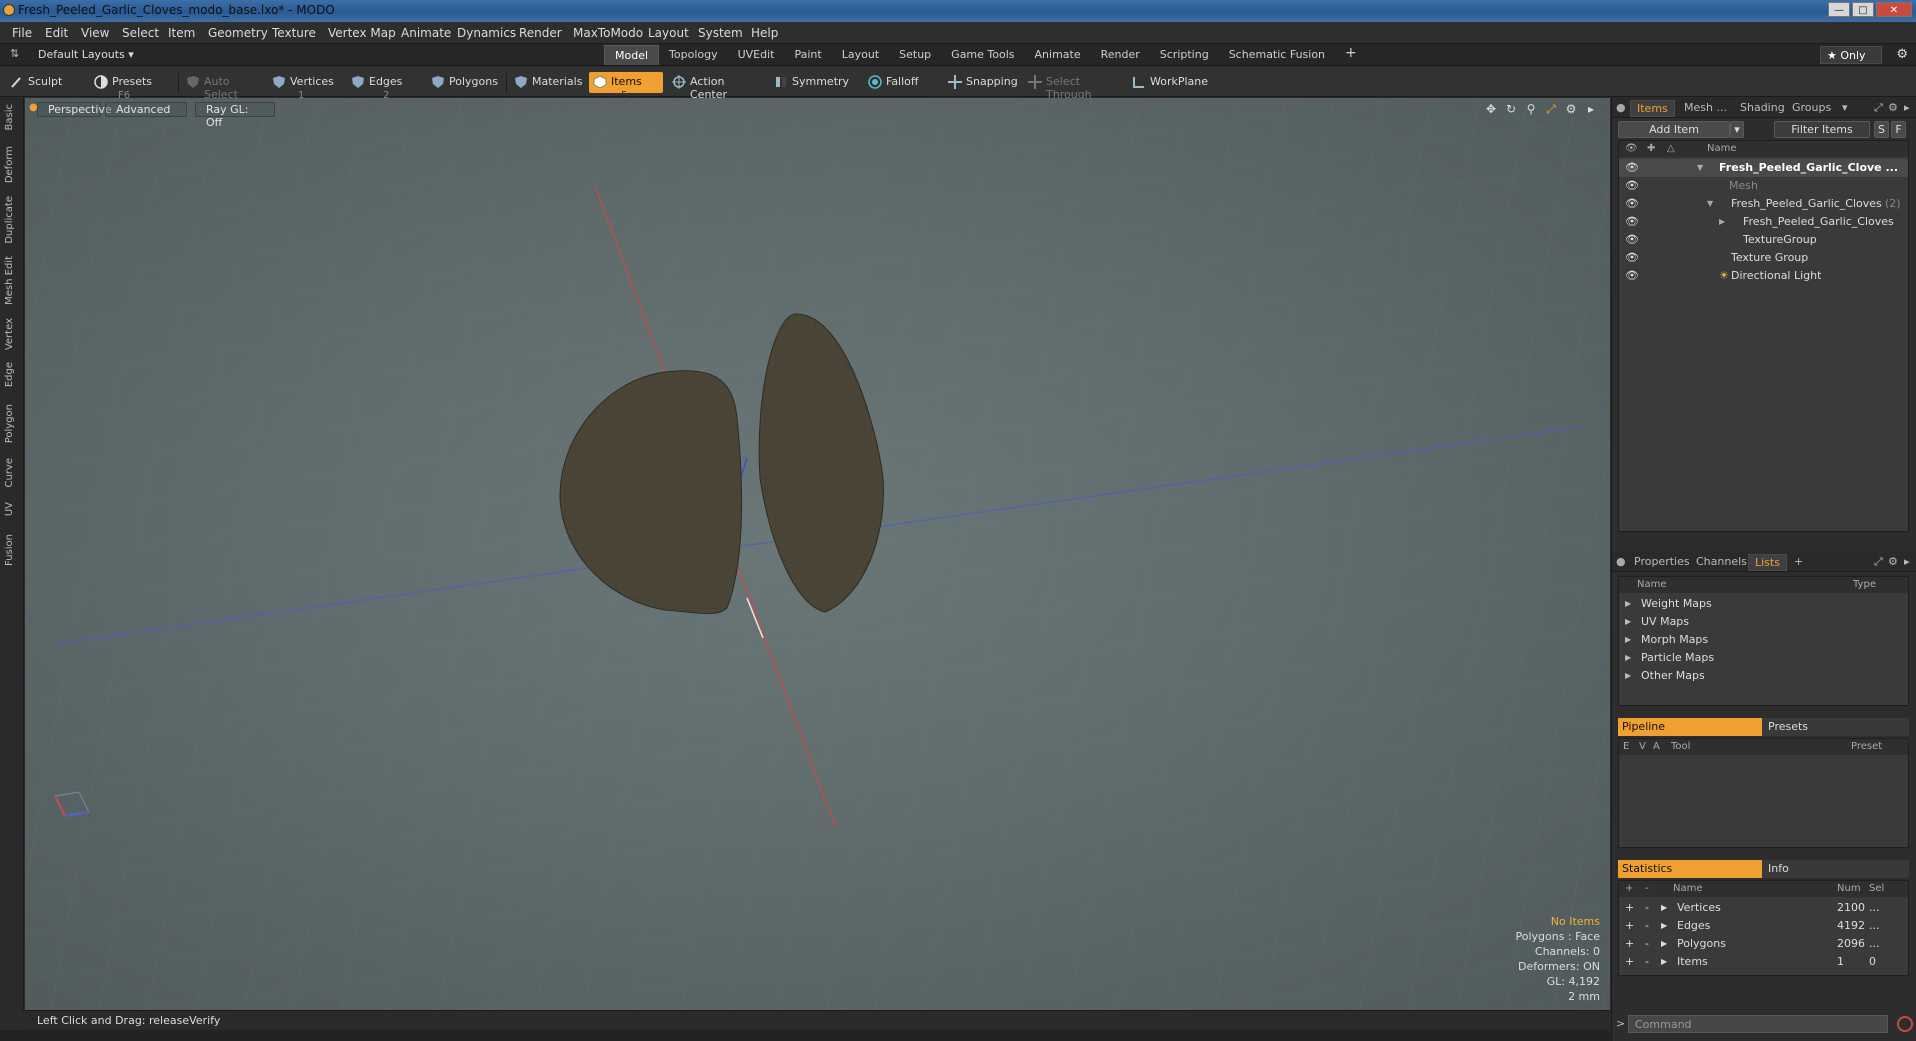 The height and width of the screenshot is (1041, 1916). Describe the element at coordinates (1902, 54) in the screenshot. I see `gear-icon: ⚙` at that location.